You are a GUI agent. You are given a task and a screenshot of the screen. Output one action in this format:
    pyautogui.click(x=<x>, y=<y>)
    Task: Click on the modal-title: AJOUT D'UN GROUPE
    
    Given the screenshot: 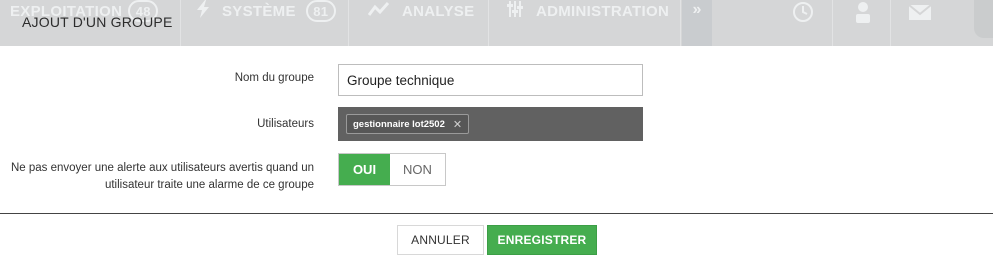 What is the action you would take?
    pyautogui.click(x=97, y=22)
    